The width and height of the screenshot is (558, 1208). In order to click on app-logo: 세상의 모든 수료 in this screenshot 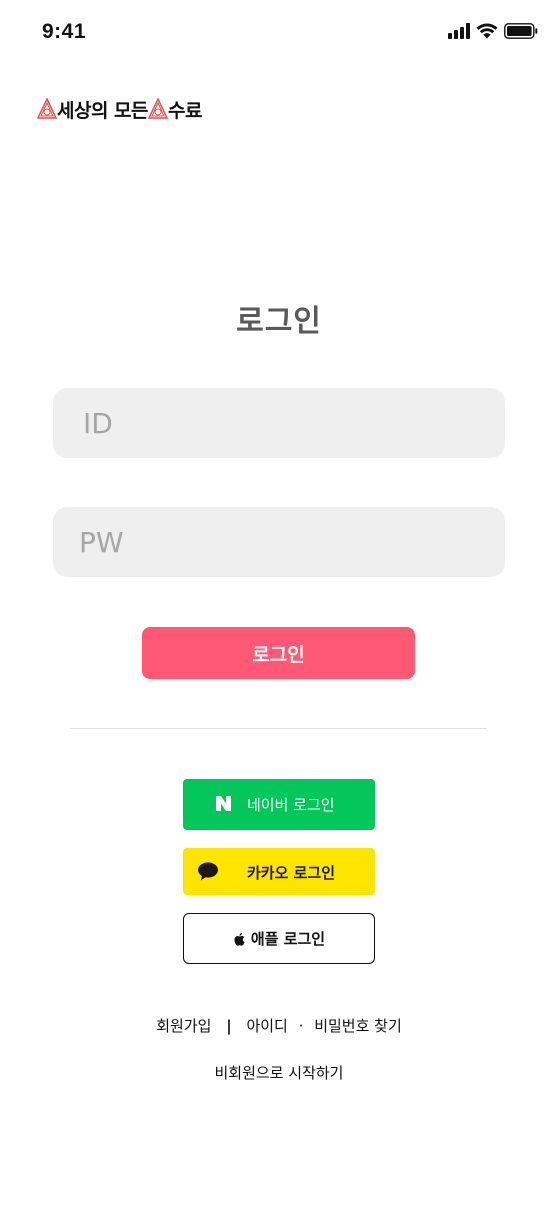, I will do `click(119, 109)`.